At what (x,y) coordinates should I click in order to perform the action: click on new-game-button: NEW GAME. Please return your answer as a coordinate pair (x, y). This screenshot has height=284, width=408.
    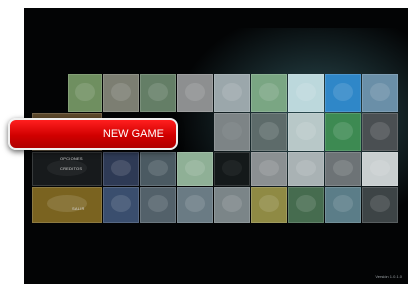
    Looking at the image, I should click on (93, 134).